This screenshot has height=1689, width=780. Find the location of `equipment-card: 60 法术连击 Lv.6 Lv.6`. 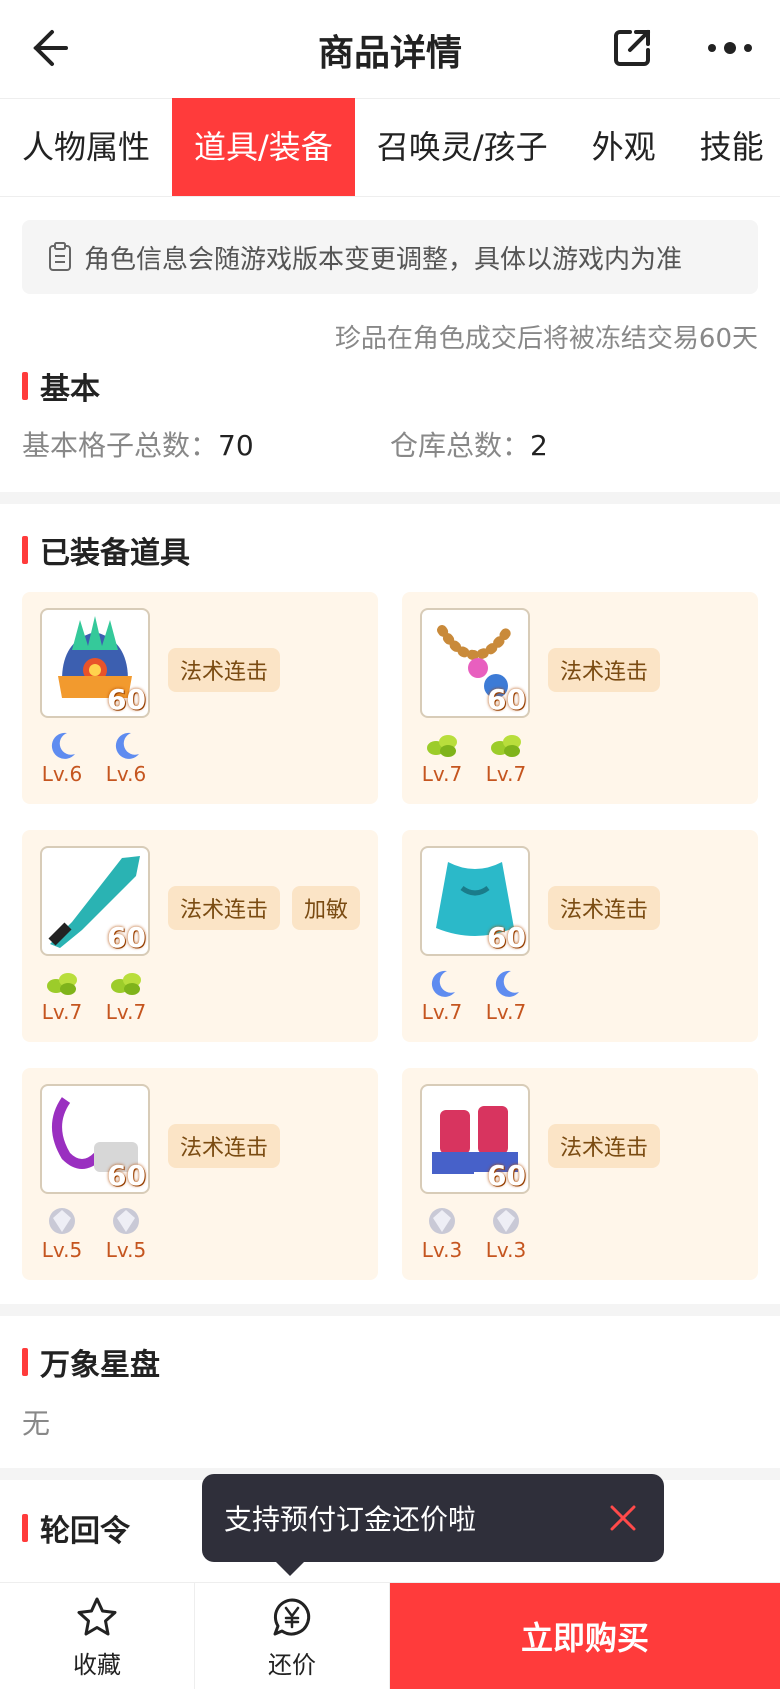

equipment-card: 60 法术连击 Lv.6 Lv.6 is located at coordinates (200, 698).